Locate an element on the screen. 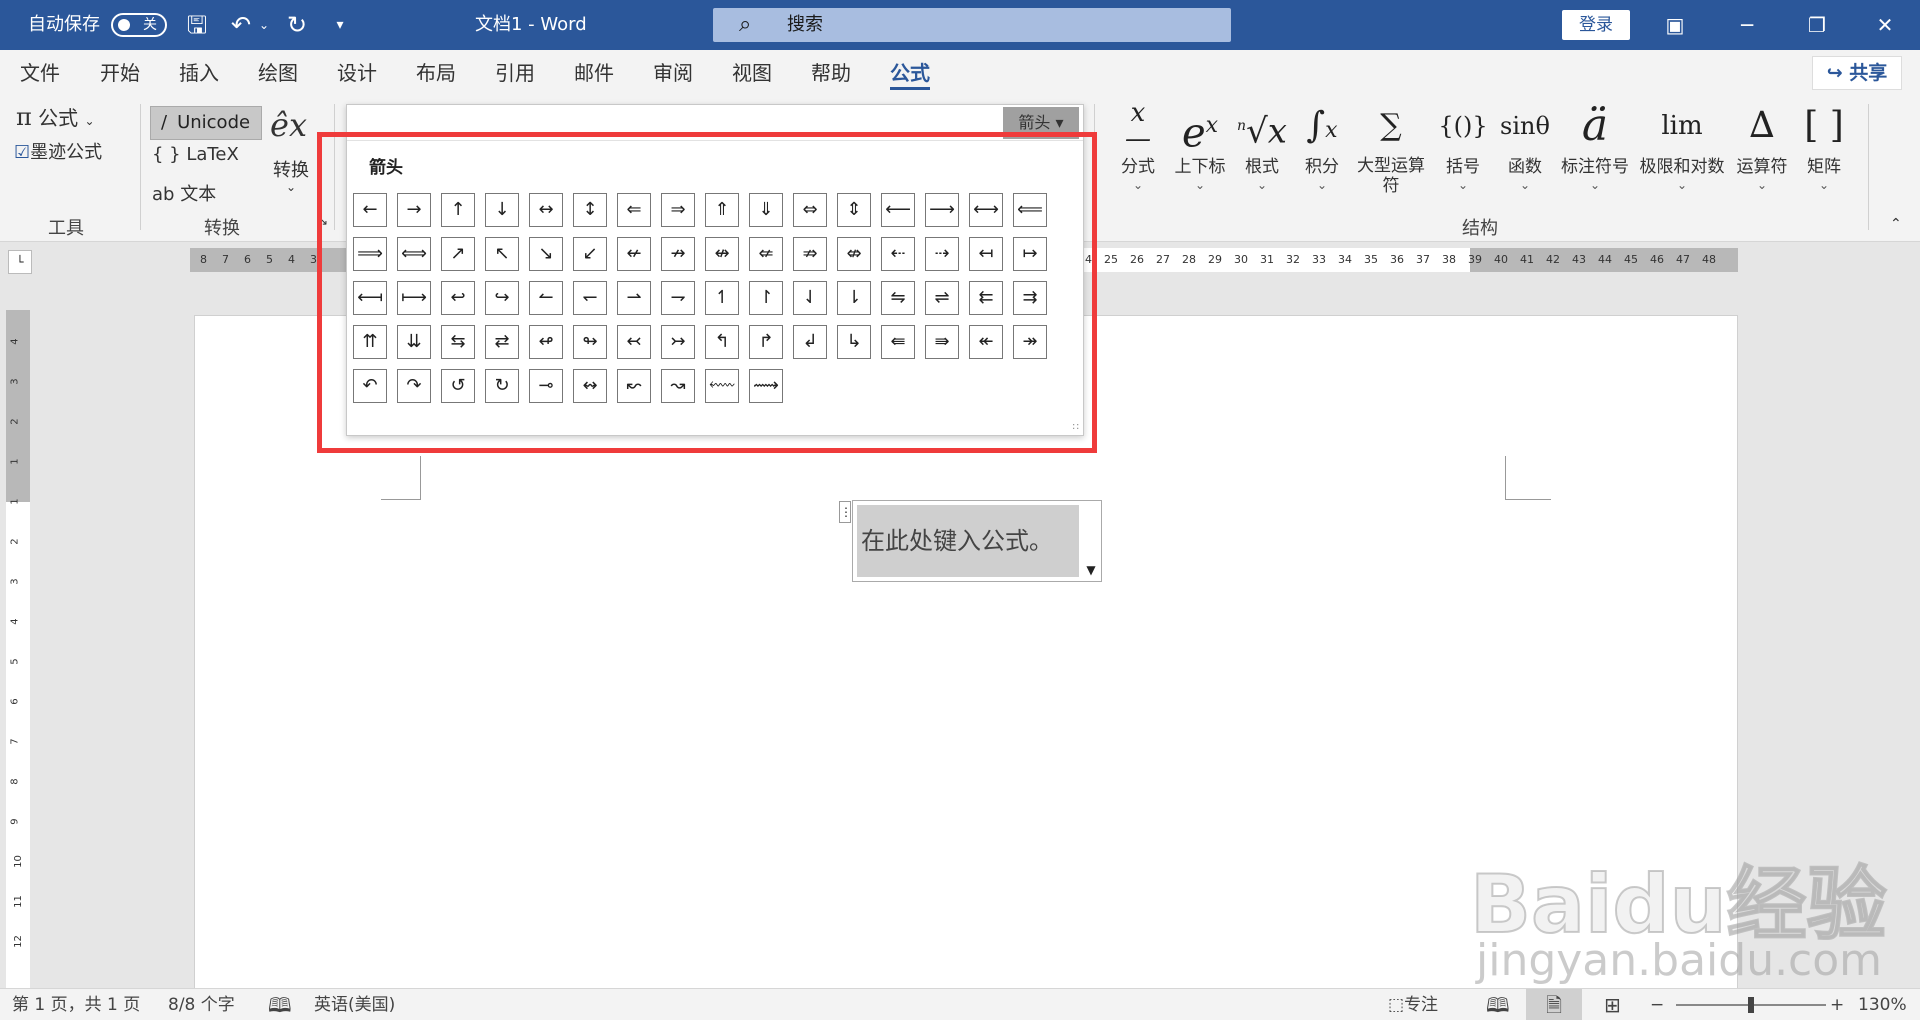 This screenshot has width=1920, height=1020. tab-selector-icon: └ is located at coordinates (20, 262).